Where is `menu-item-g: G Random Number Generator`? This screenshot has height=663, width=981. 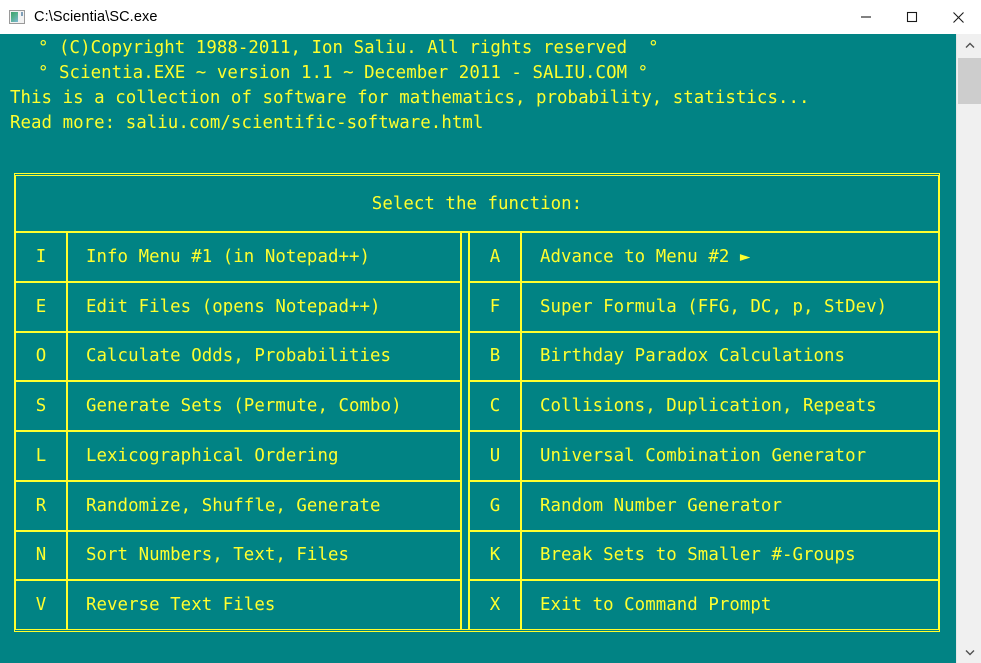
menu-item-g: G Random Number Generator is located at coordinates (704, 506).